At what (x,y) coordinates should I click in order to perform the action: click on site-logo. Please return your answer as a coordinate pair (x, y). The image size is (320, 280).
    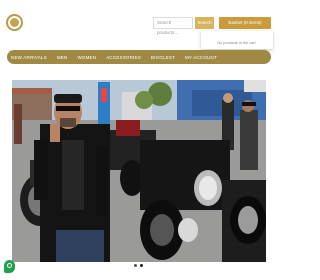
    Looking at the image, I should click on (14, 22).